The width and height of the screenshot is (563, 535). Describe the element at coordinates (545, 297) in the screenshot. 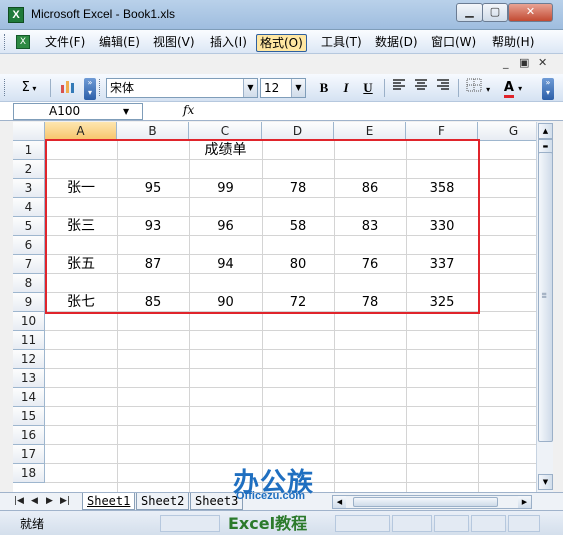

I see `vertical-scroll-thumb: ═ ═` at that location.